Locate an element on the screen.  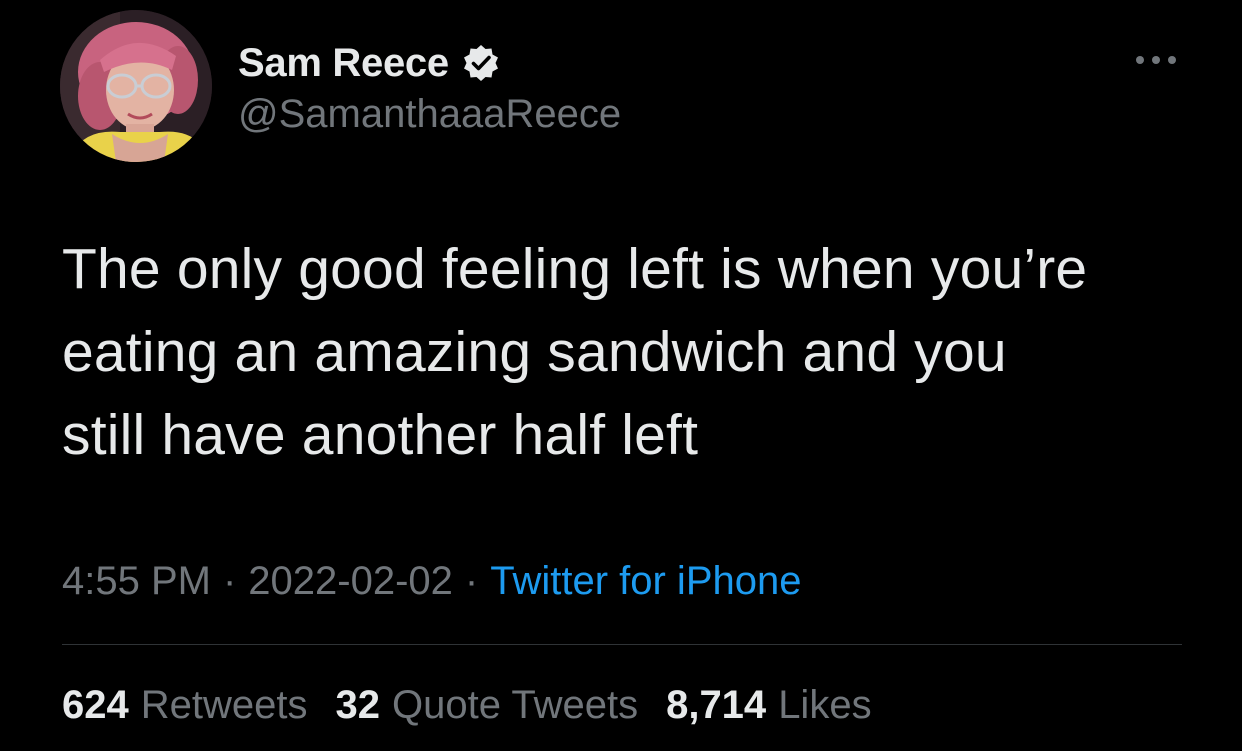
retweets-stat: 624 Retweets is located at coordinates (185, 705).